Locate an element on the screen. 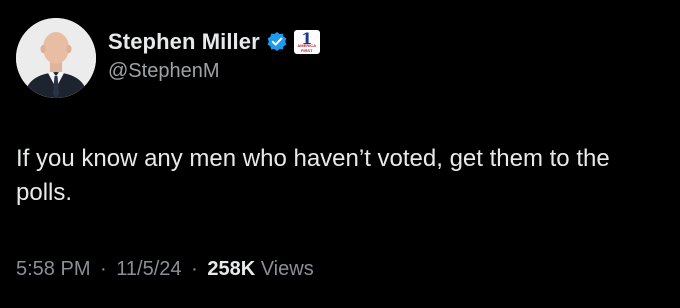 This screenshot has height=308, width=680. views-count: 258K is located at coordinates (231, 269).